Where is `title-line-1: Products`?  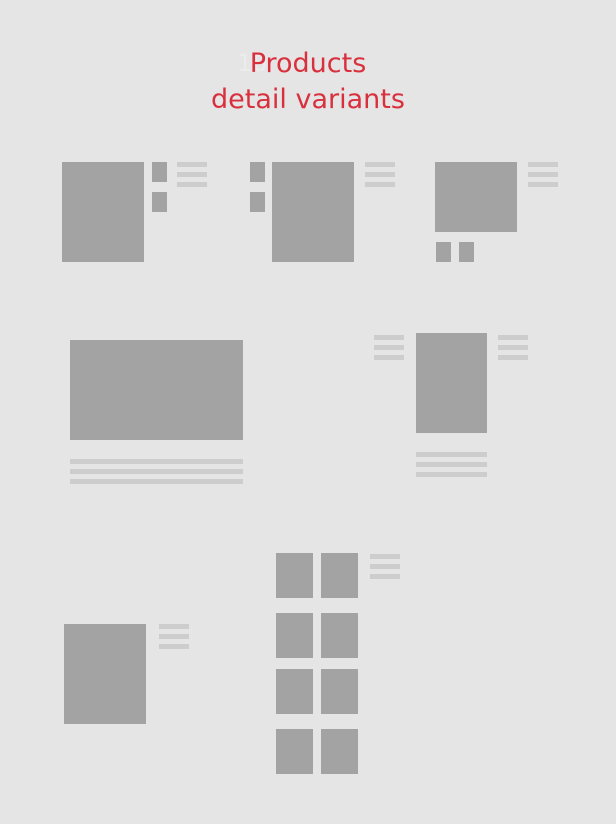 title-line-1: Products is located at coordinates (308, 63).